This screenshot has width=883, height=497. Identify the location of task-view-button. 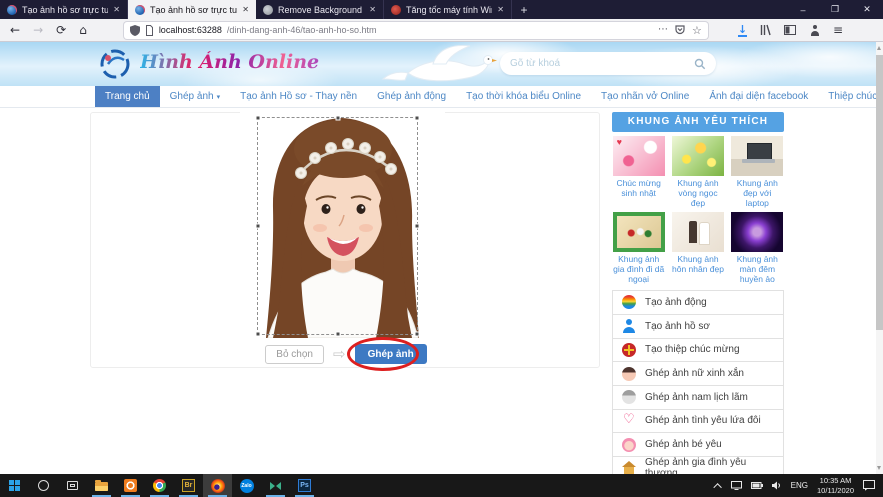
(72, 485).